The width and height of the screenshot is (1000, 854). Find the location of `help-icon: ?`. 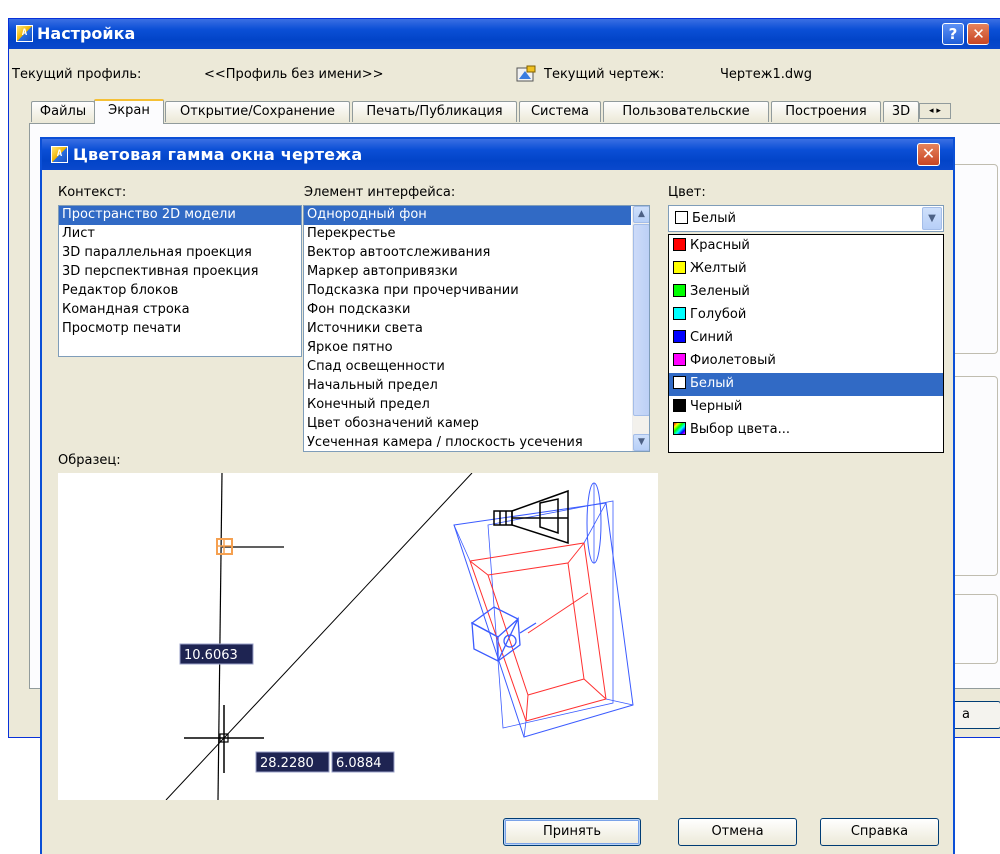

help-icon: ? is located at coordinates (953, 34).